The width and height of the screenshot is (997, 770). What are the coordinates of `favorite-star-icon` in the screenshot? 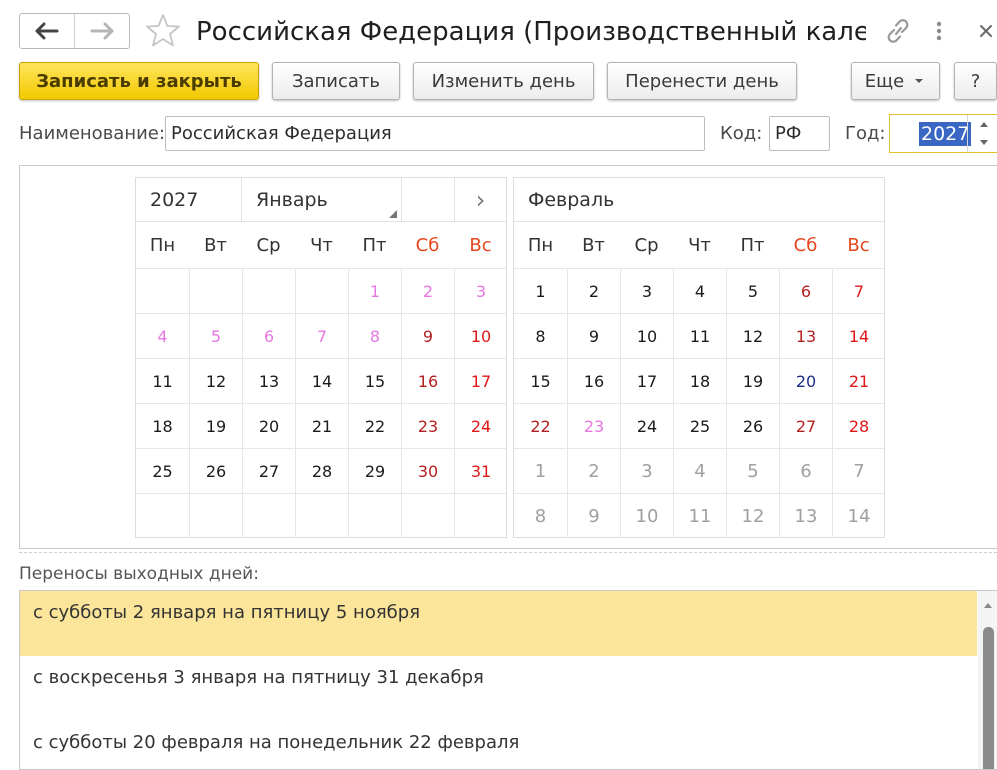 It's located at (163, 31).